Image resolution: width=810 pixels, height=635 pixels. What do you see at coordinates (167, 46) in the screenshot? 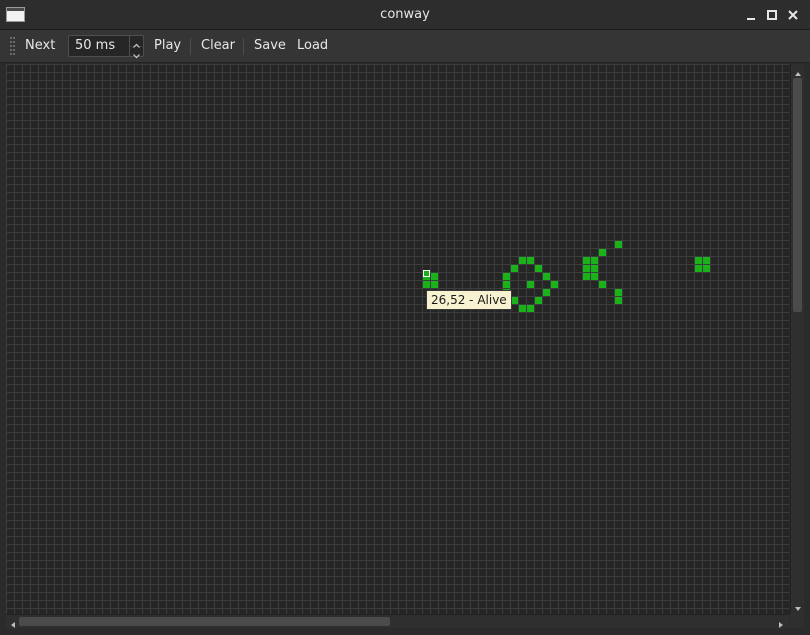
I see `play-button: Play` at bounding box center [167, 46].